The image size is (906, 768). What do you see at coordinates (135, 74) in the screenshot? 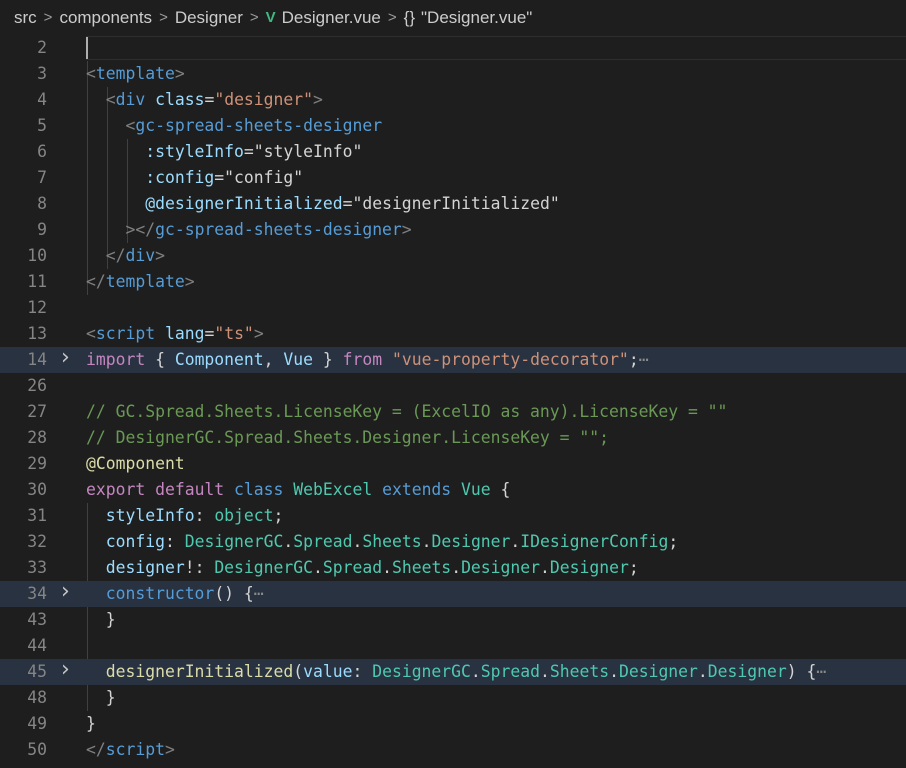
I see `code-text: <template>` at bounding box center [135, 74].